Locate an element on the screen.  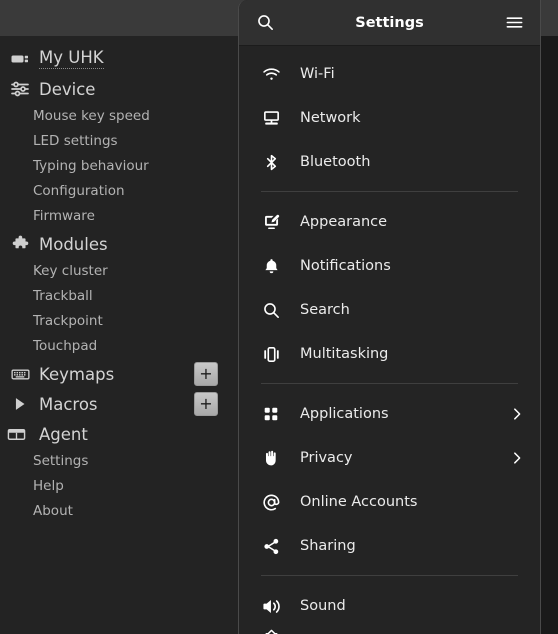
settings-row-label: Multitasking is located at coordinates (344, 354).